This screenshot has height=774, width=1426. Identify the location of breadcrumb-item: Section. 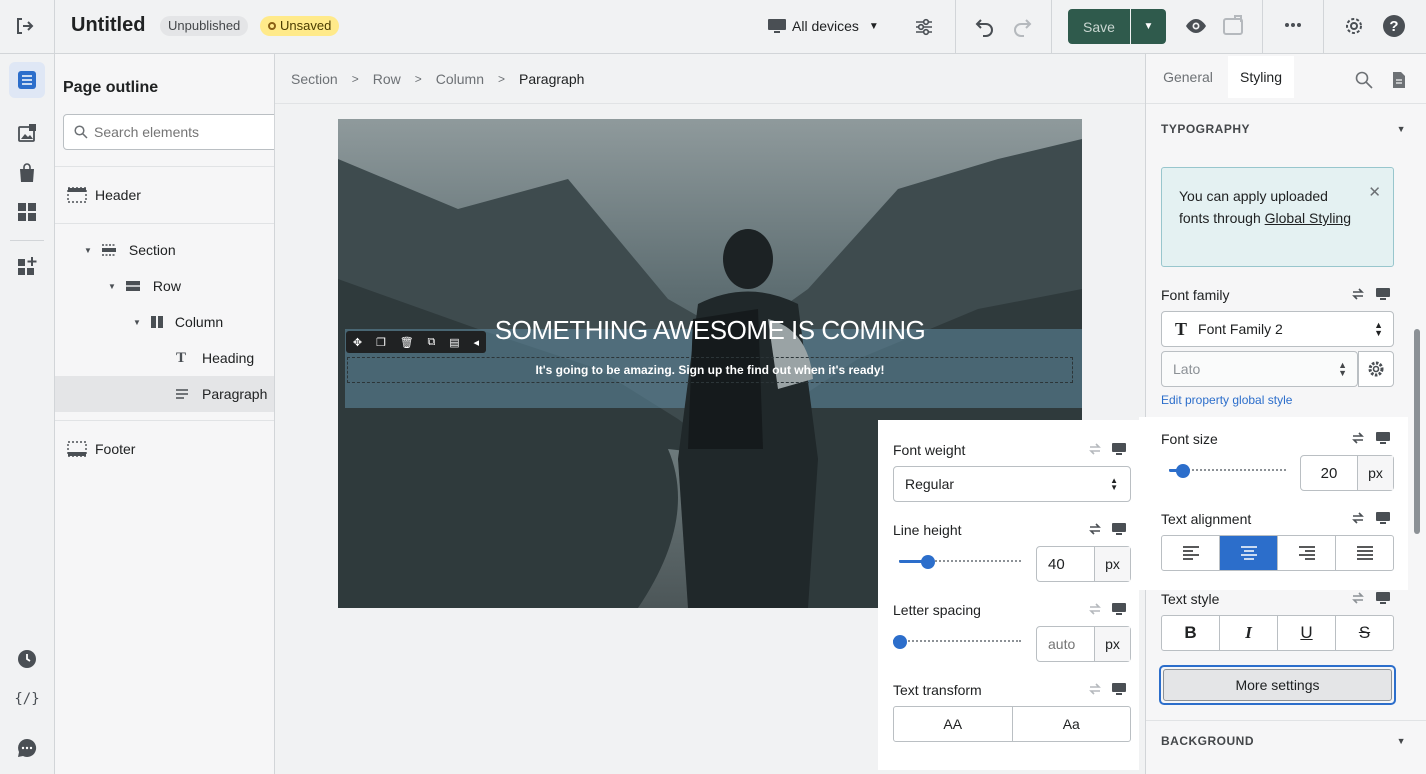
(314, 79).